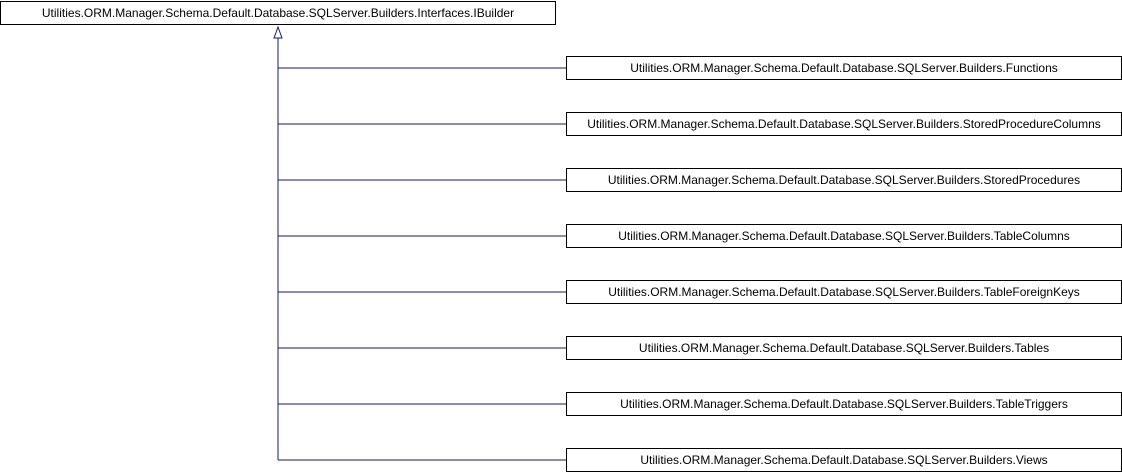  What do you see at coordinates (278, 32) in the screenshot?
I see `inheritance-arrowhead` at bounding box center [278, 32].